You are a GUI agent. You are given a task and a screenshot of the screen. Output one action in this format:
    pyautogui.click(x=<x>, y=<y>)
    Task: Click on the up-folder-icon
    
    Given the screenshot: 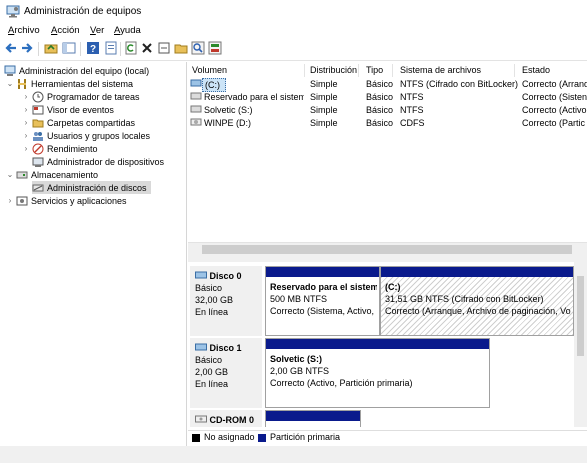 What is the action you would take?
    pyautogui.click(x=51, y=48)
    